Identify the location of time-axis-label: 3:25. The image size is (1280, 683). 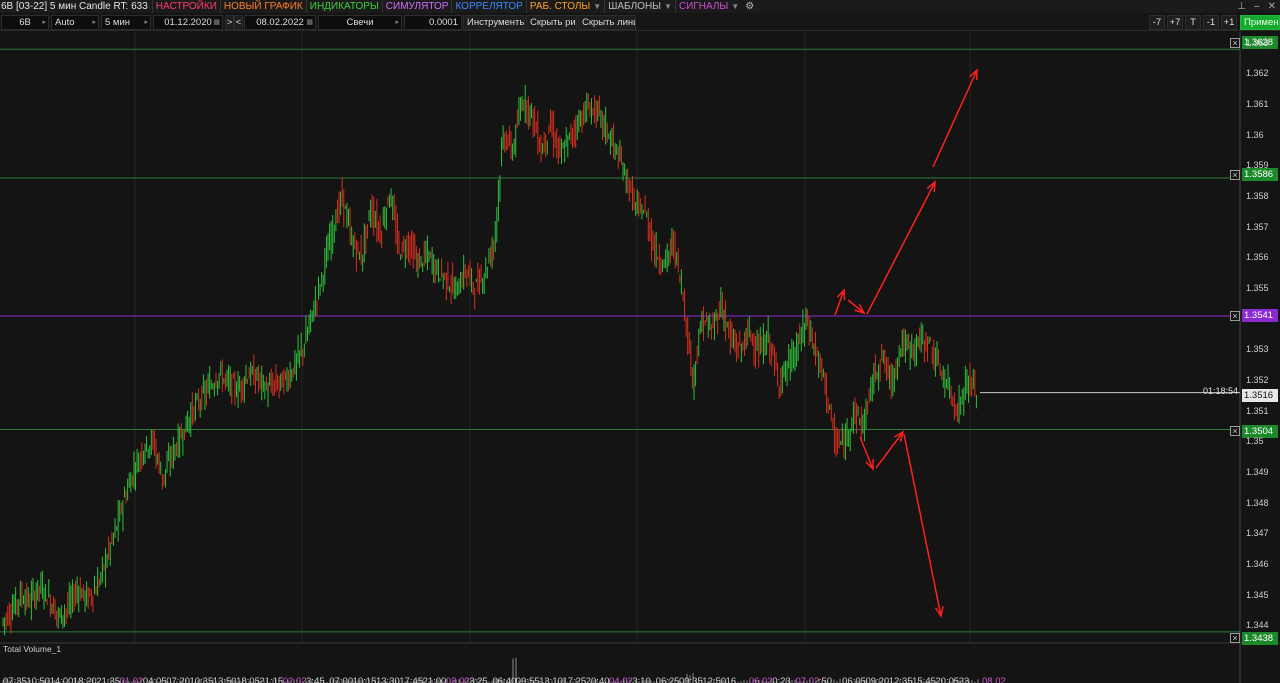
(478, 679).